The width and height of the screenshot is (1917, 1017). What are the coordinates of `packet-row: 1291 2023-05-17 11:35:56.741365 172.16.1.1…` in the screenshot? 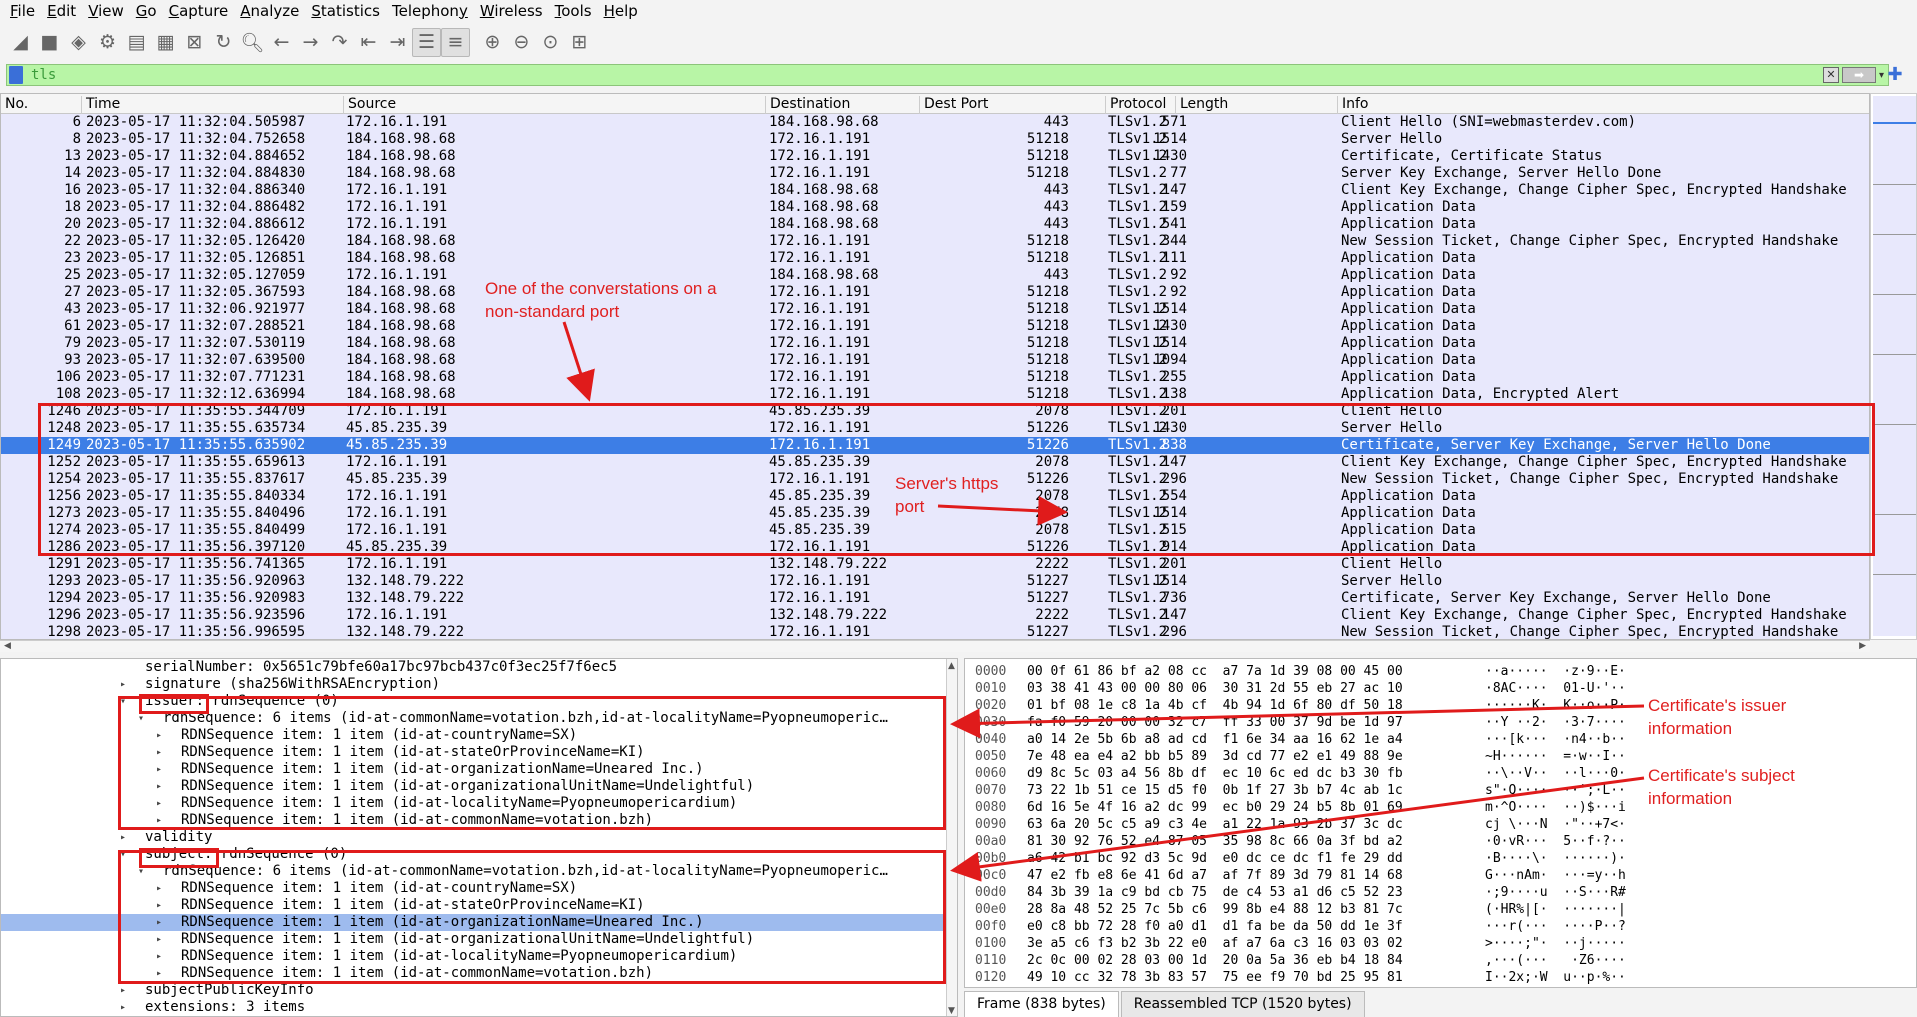 It's located at (935, 564).